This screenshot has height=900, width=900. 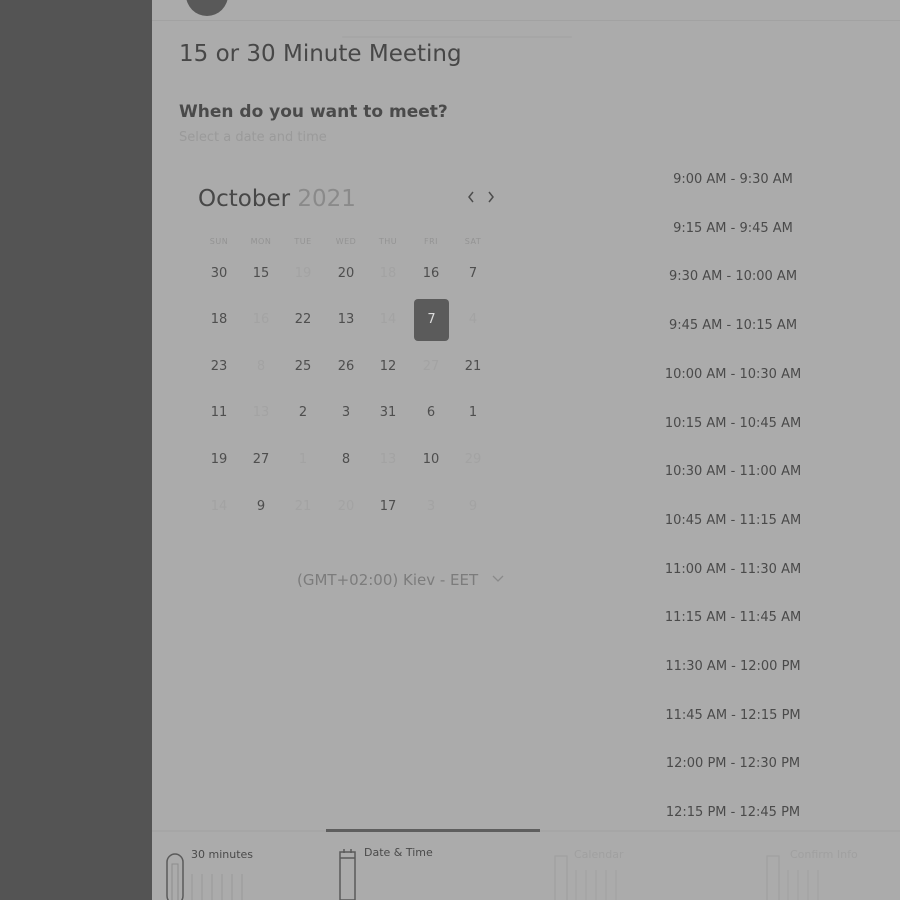 What do you see at coordinates (346, 367) in the screenshot?
I see `calendar-day: 26` at bounding box center [346, 367].